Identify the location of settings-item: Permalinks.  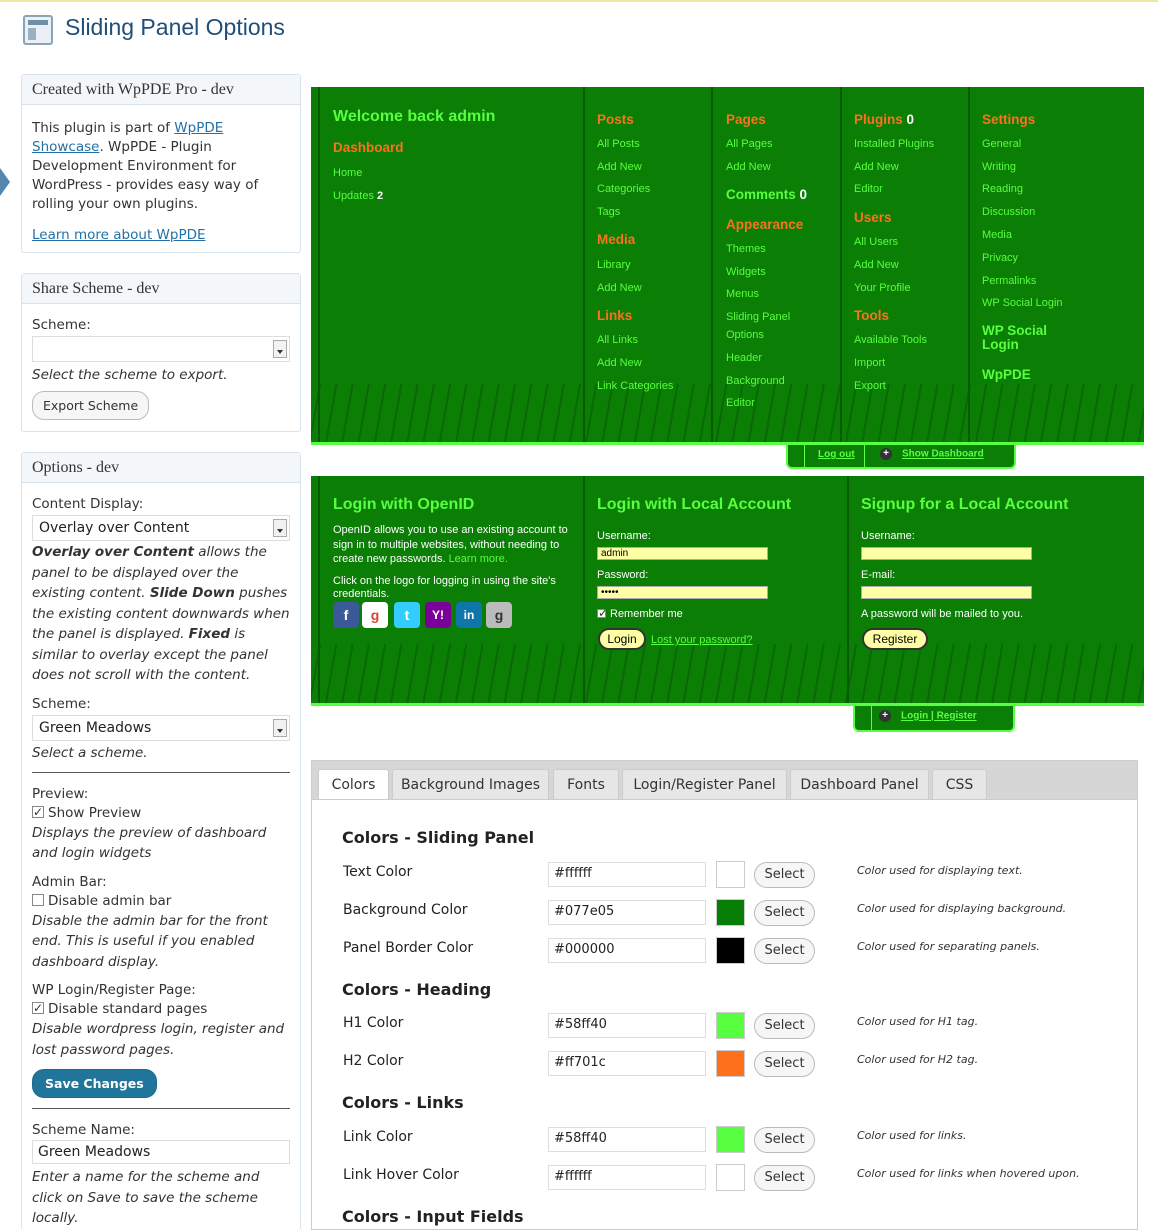
(1009, 281).